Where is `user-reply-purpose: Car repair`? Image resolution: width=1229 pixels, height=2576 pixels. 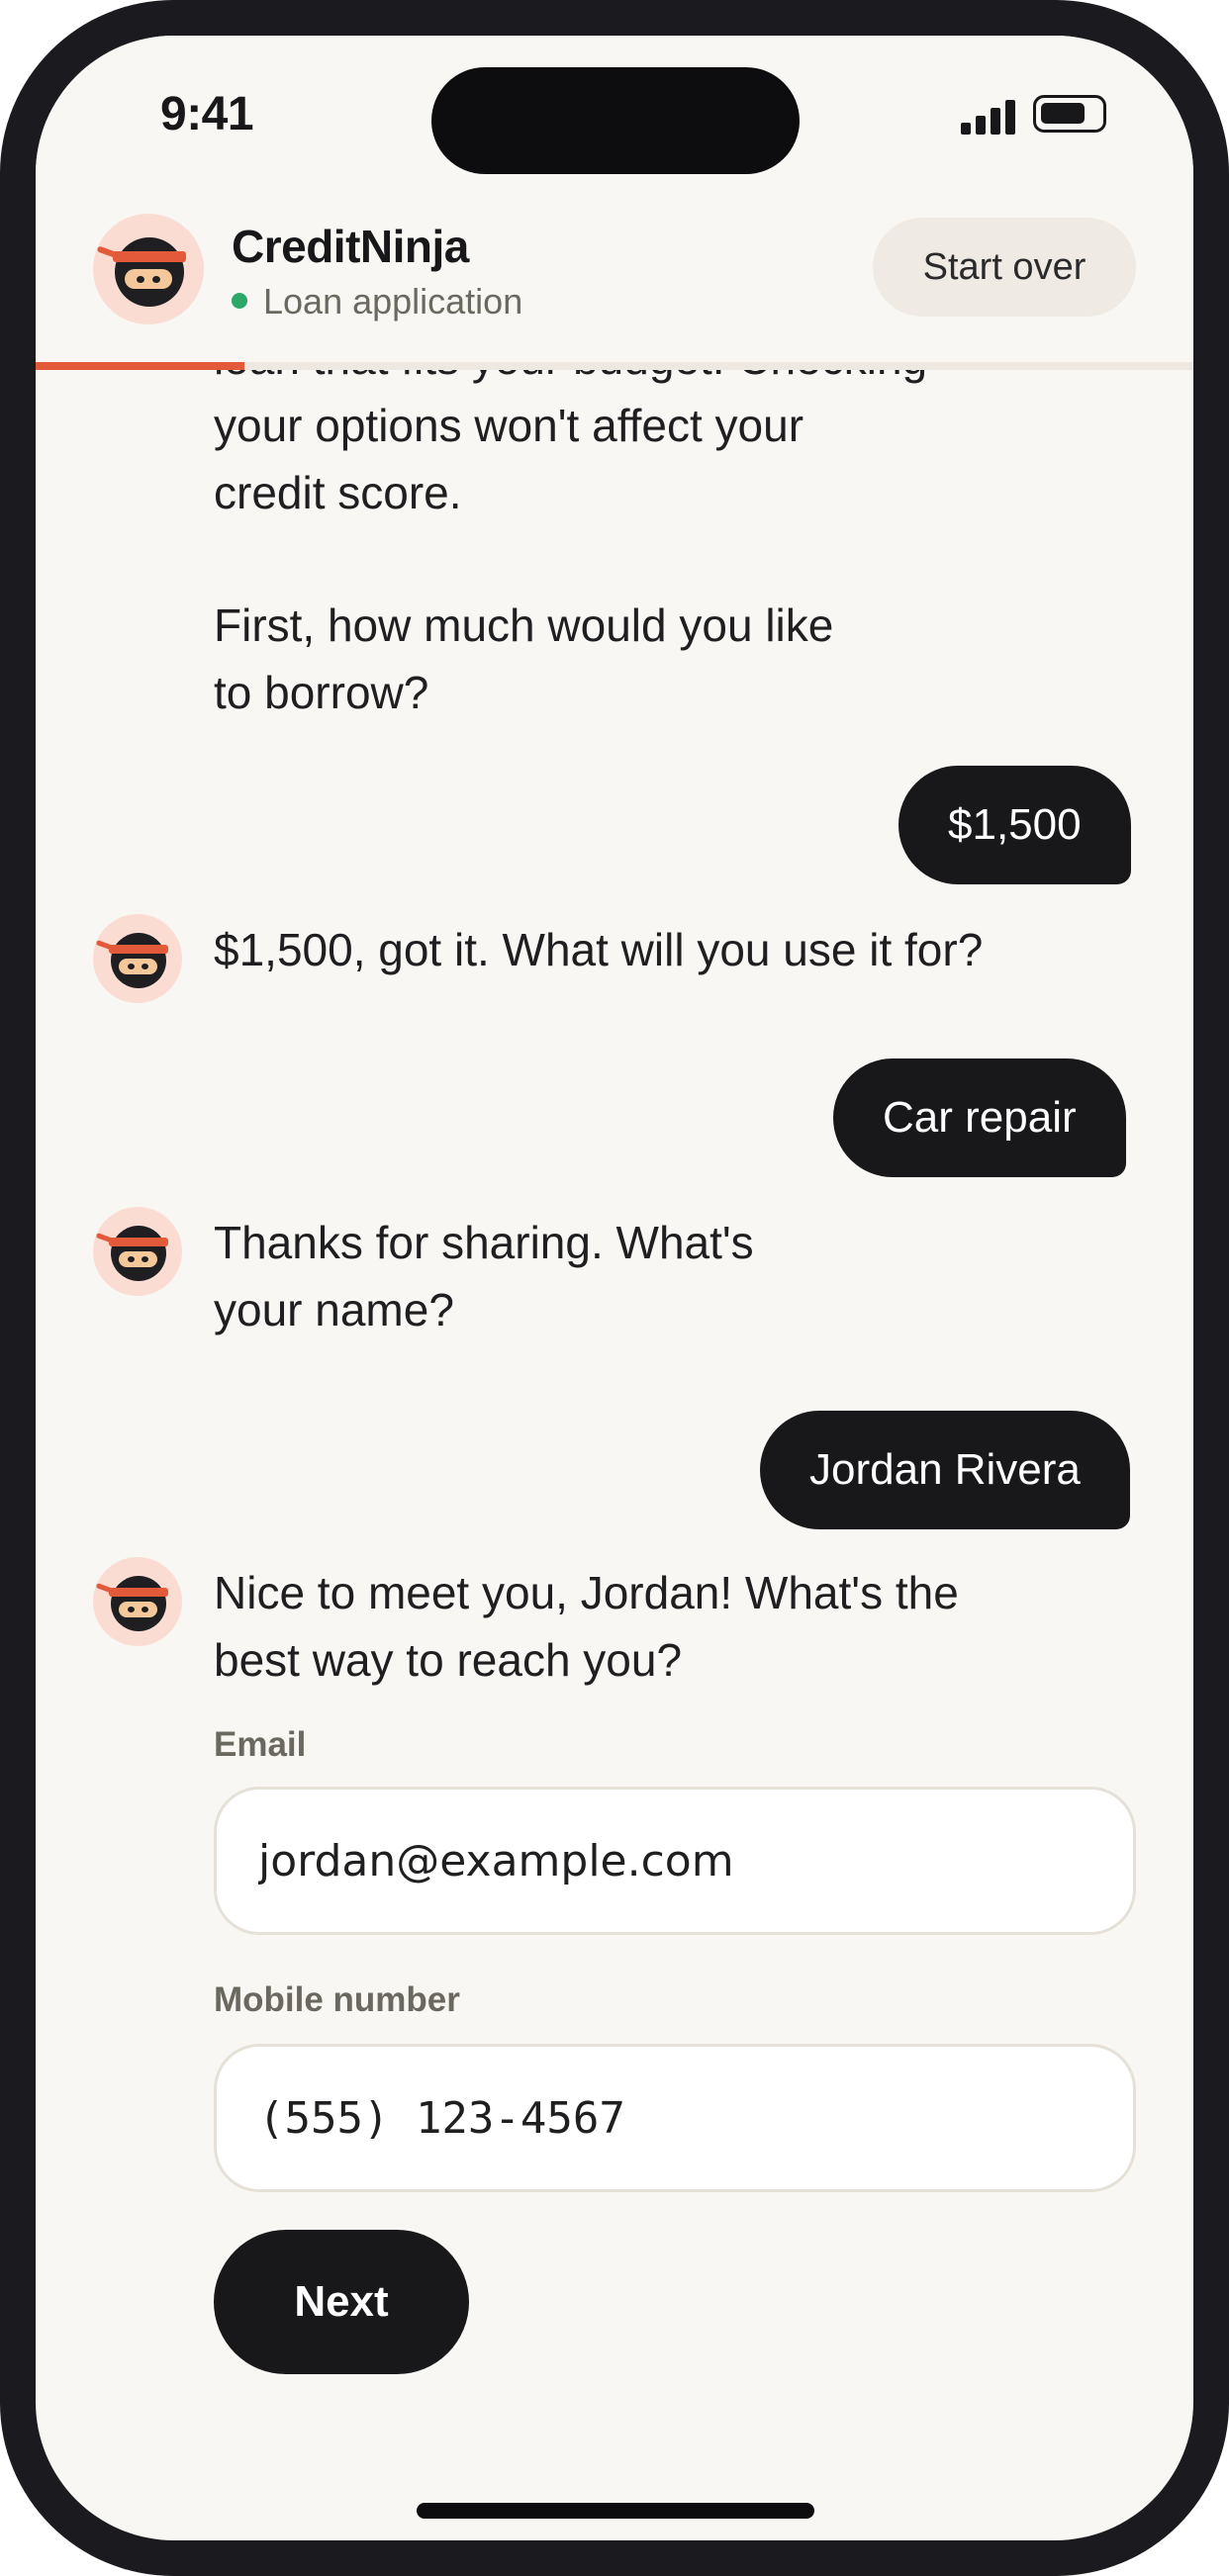 user-reply-purpose: Car repair is located at coordinates (980, 1117).